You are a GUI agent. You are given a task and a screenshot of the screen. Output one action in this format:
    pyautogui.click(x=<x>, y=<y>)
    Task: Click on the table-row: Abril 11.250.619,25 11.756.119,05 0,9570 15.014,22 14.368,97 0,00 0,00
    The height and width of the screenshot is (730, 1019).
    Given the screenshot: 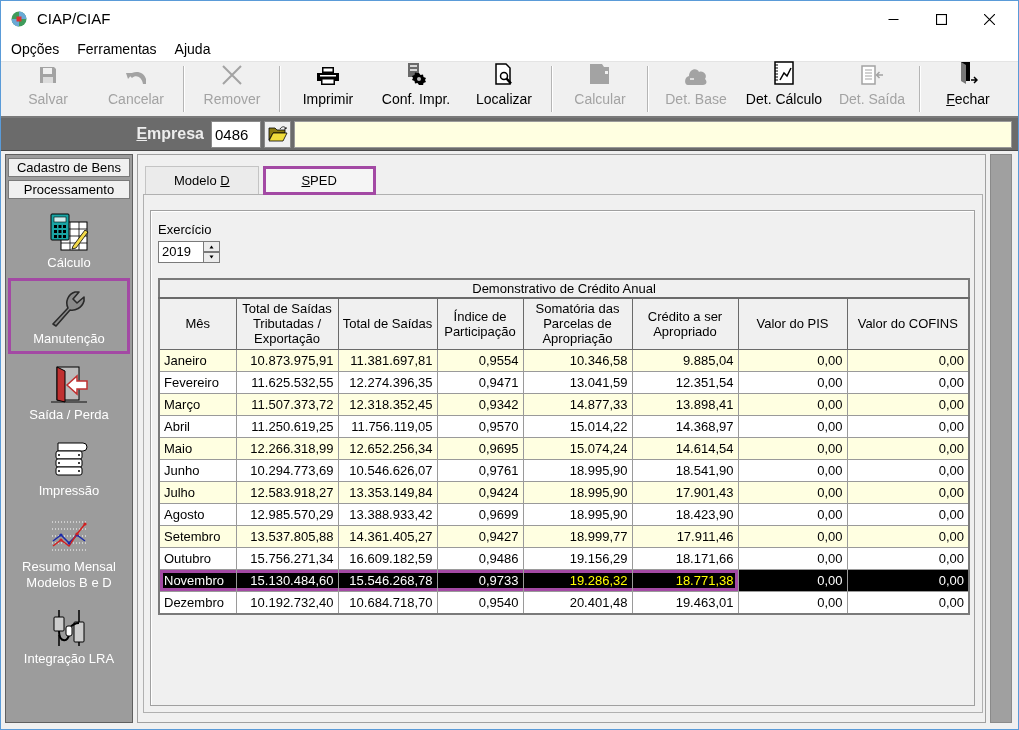 What is the action you would take?
    pyautogui.click(x=564, y=426)
    